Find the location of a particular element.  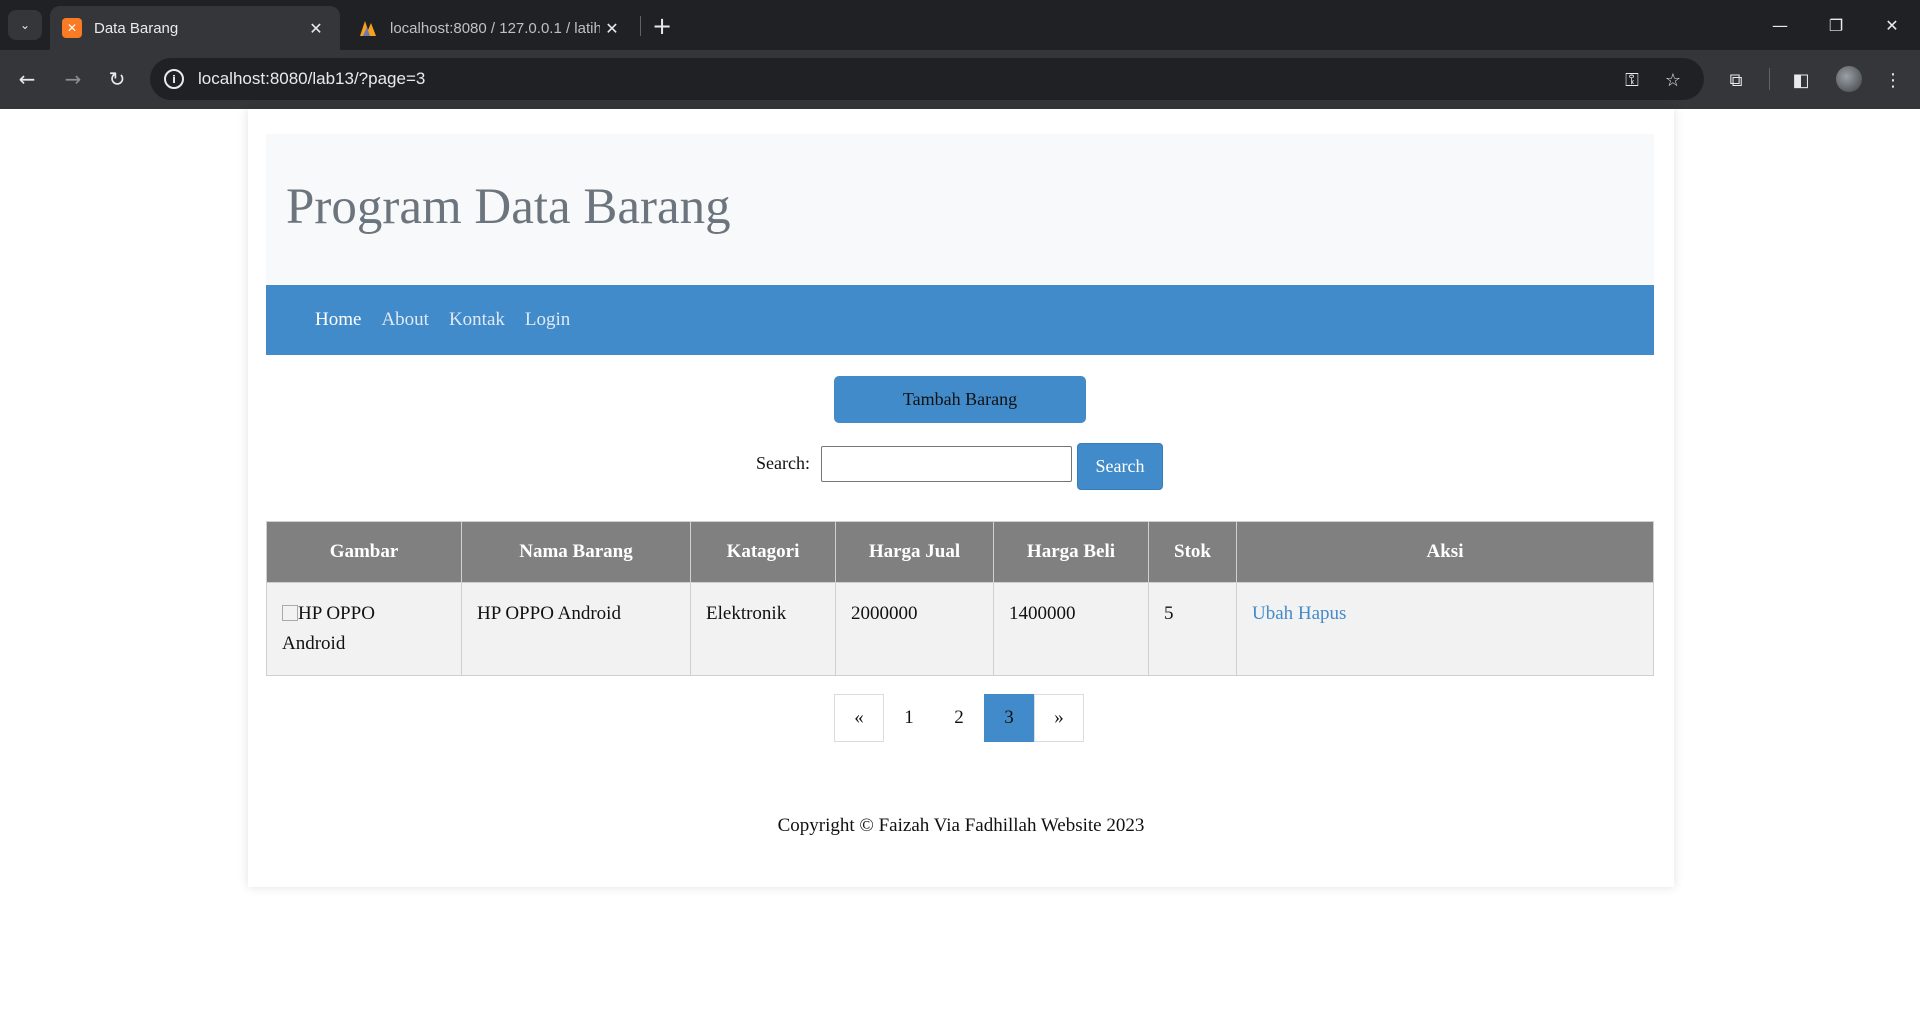

profile-avatar is located at coordinates (1849, 79).